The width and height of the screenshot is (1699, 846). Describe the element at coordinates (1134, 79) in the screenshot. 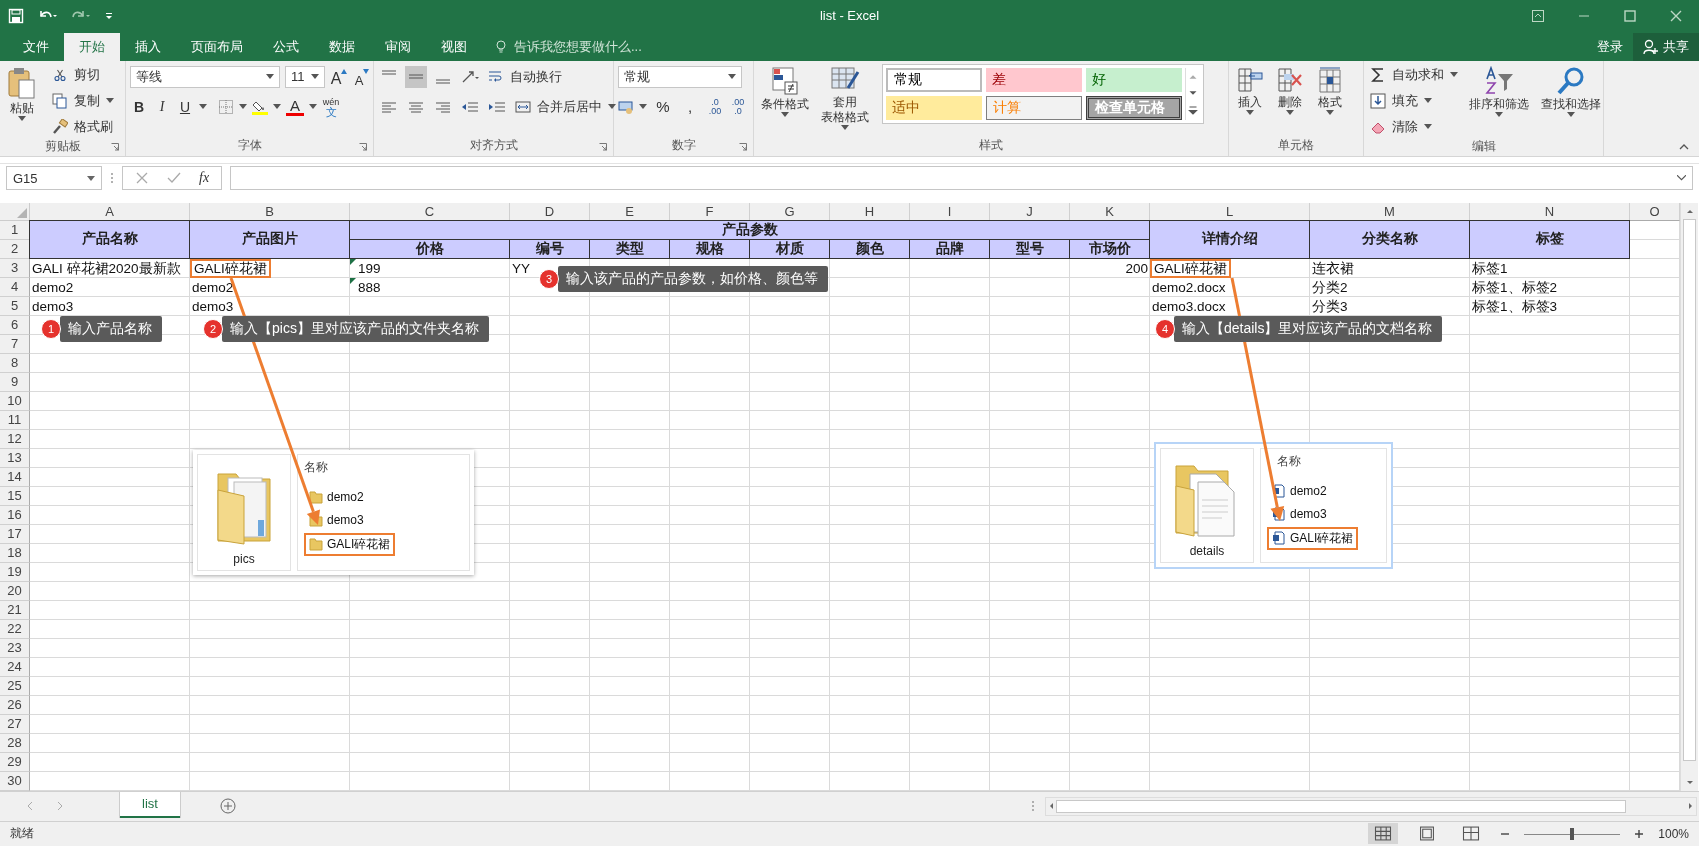

I see `cell-style-option: 好` at that location.